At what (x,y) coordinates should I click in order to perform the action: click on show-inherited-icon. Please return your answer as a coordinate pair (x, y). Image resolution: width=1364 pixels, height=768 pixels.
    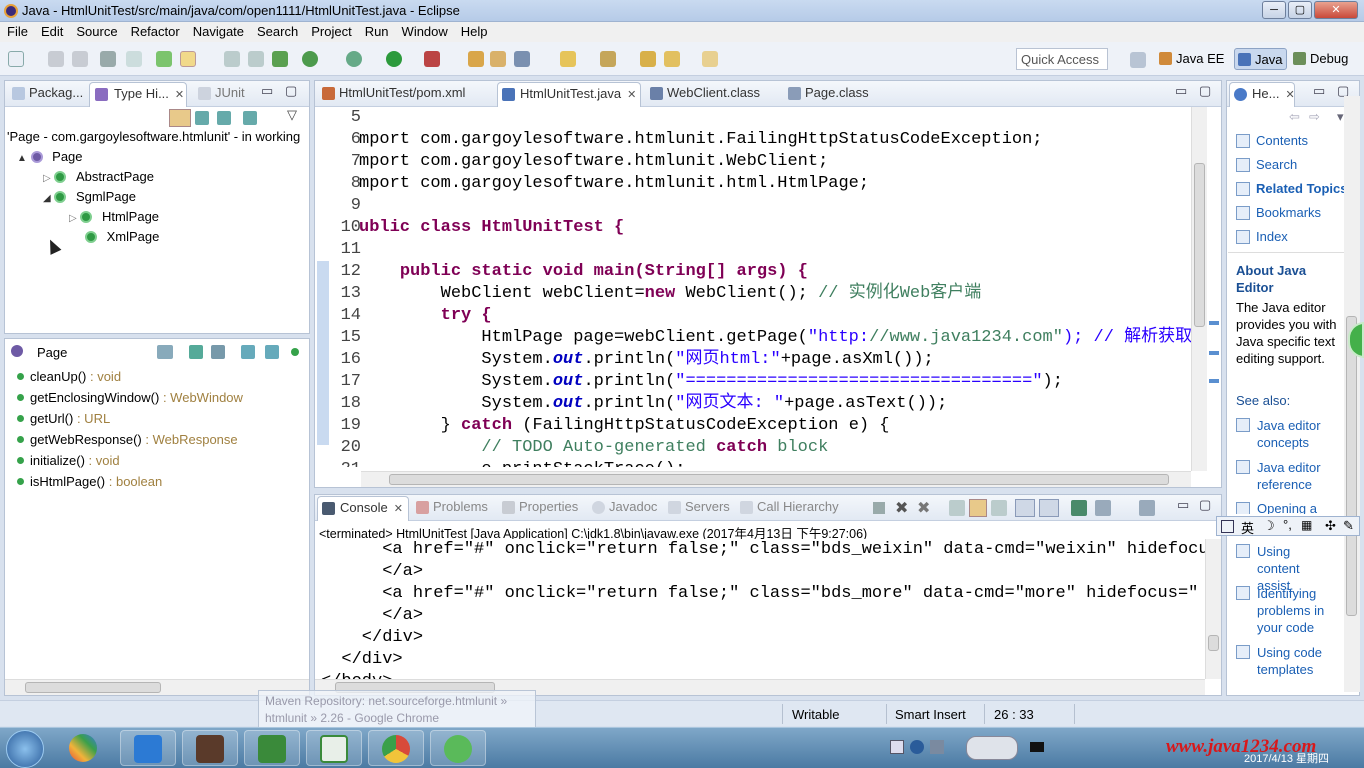
    Looking at the image, I should click on (196, 352).